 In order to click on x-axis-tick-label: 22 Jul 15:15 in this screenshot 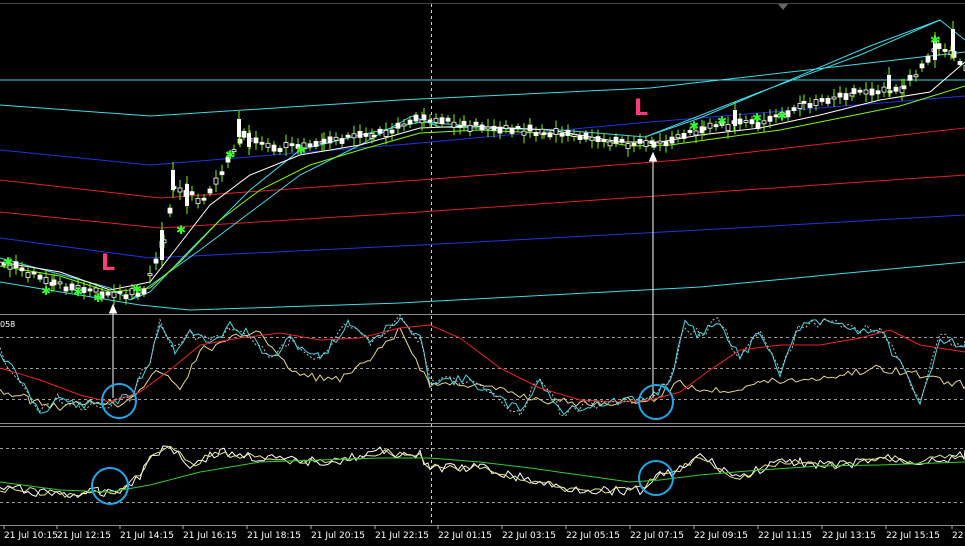, I will do `click(913, 536)`.